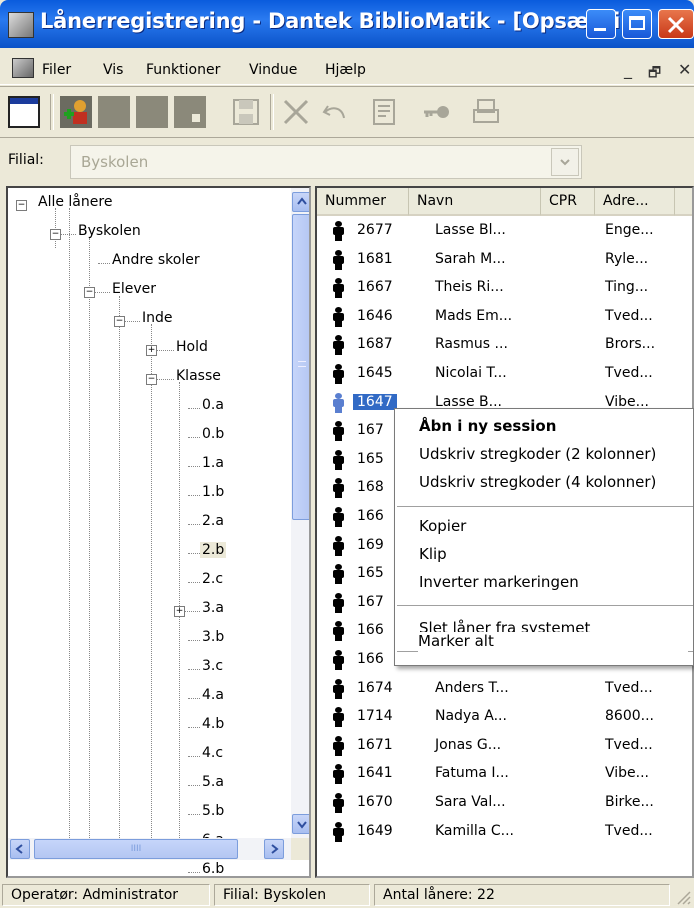  What do you see at coordinates (628, 69) in the screenshot?
I see `mdi-minimize-button: _` at bounding box center [628, 69].